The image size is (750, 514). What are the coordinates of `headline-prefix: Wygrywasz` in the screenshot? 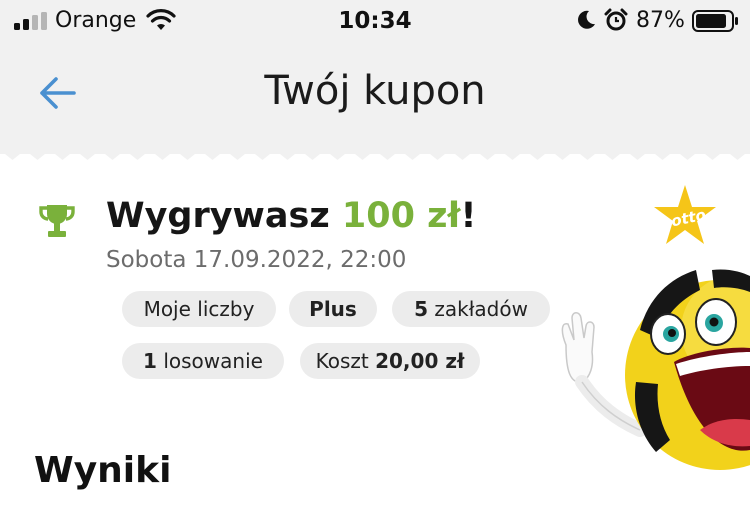 It's located at (224, 216).